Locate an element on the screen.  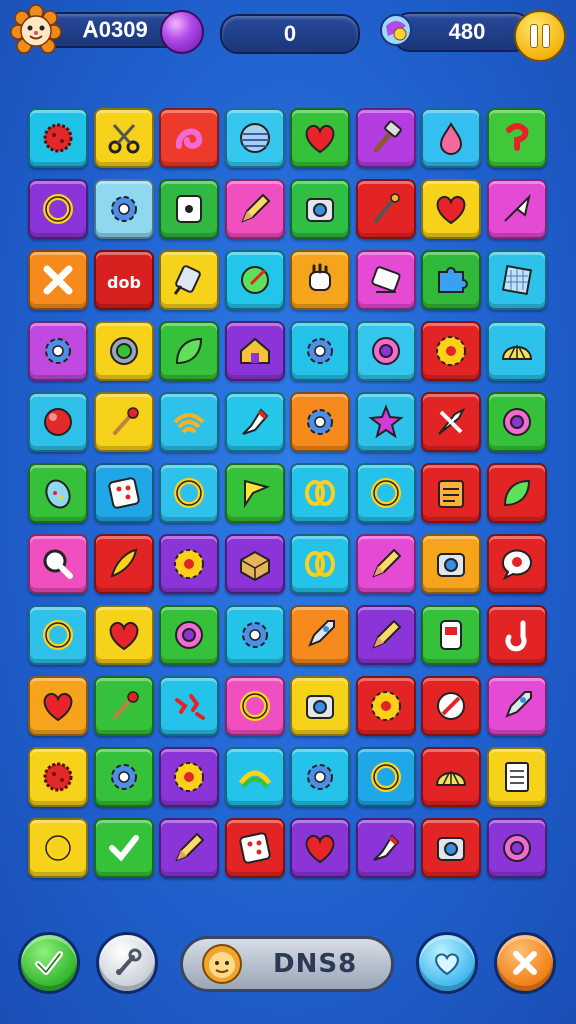
player-name-bar: DNS8 is located at coordinates (287, 964).